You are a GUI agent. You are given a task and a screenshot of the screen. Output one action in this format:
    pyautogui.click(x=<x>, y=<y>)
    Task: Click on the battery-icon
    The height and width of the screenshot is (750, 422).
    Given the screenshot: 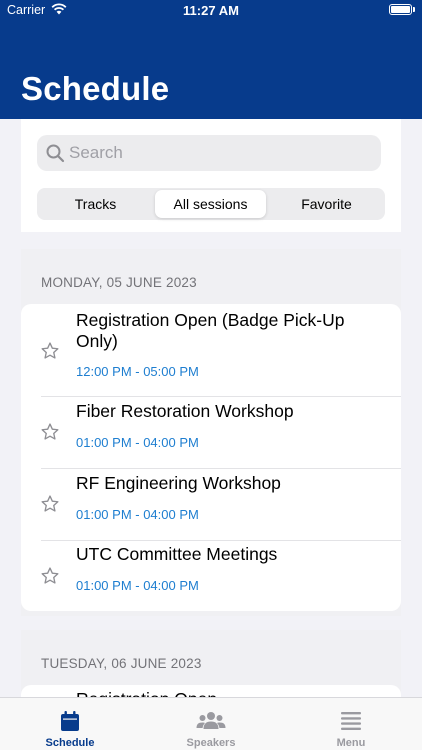 What is the action you would take?
    pyautogui.click(x=400, y=9)
    